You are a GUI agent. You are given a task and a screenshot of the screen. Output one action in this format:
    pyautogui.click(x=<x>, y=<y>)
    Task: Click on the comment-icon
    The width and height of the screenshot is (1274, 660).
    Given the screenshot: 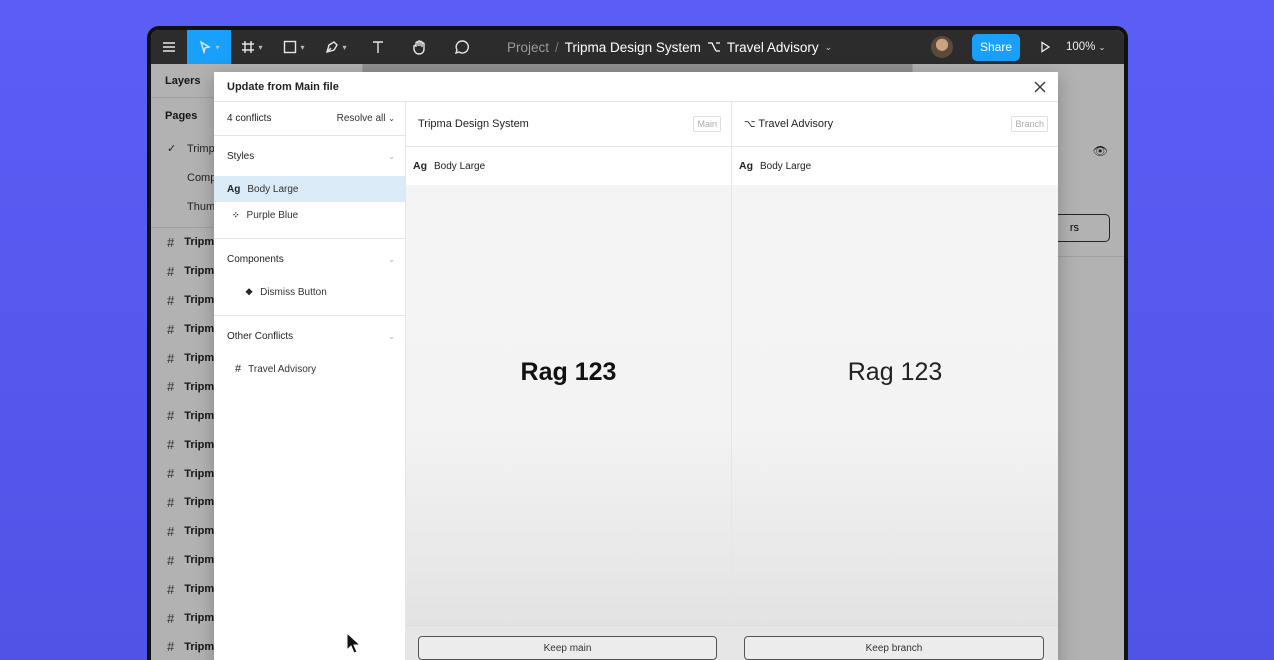 What is the action you would take?
    pyautogui.click(x=461, y=47)
    